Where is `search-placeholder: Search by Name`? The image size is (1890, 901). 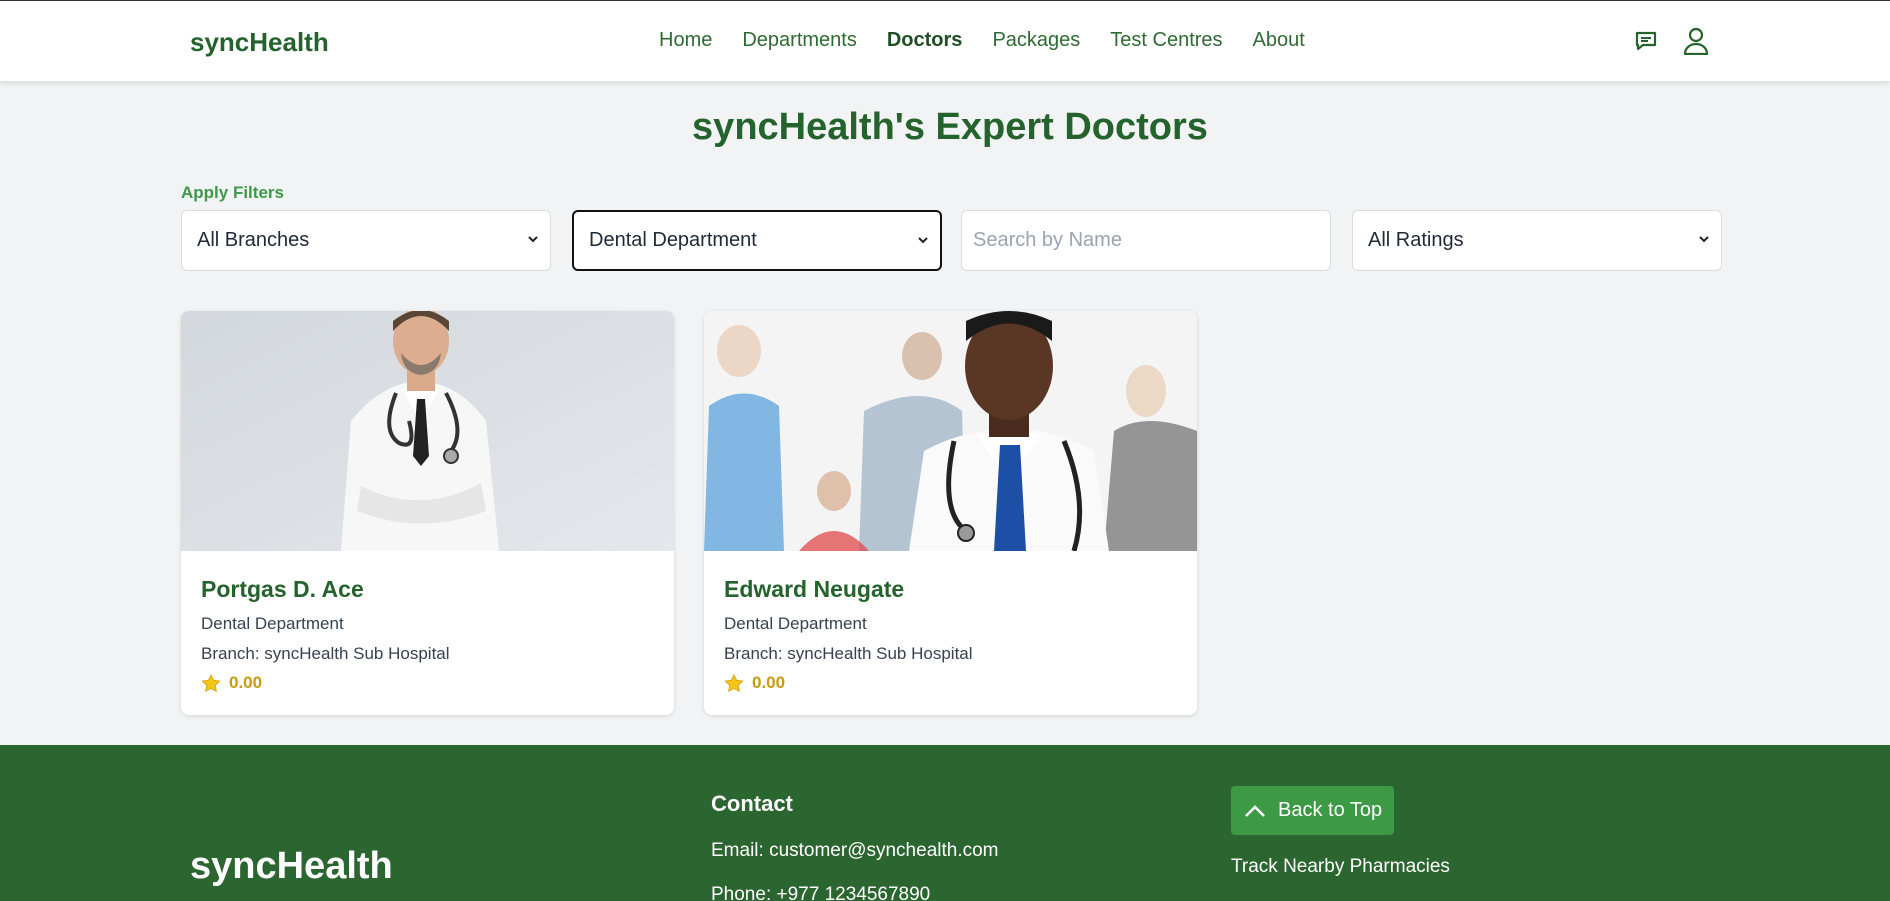
search-placeholder: Search by Name is located at coordinates (1047, 240).